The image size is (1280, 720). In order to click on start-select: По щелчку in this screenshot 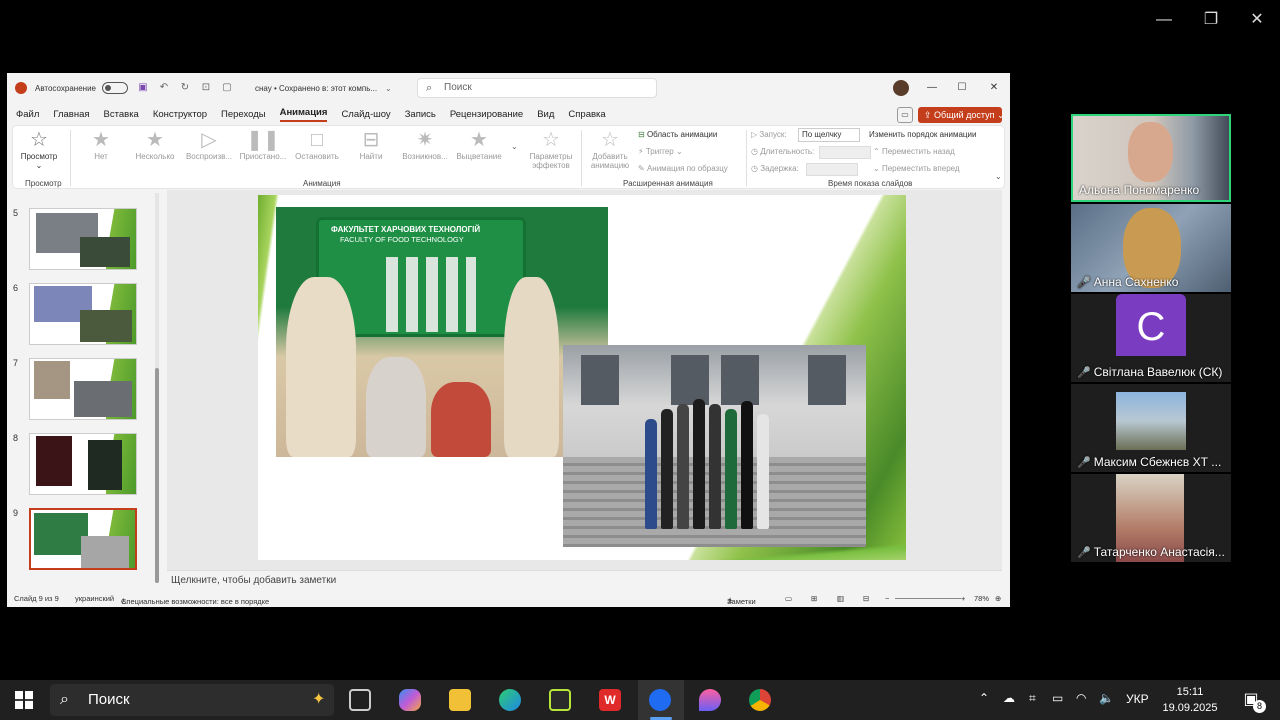, I will do `click(829, 135)`.